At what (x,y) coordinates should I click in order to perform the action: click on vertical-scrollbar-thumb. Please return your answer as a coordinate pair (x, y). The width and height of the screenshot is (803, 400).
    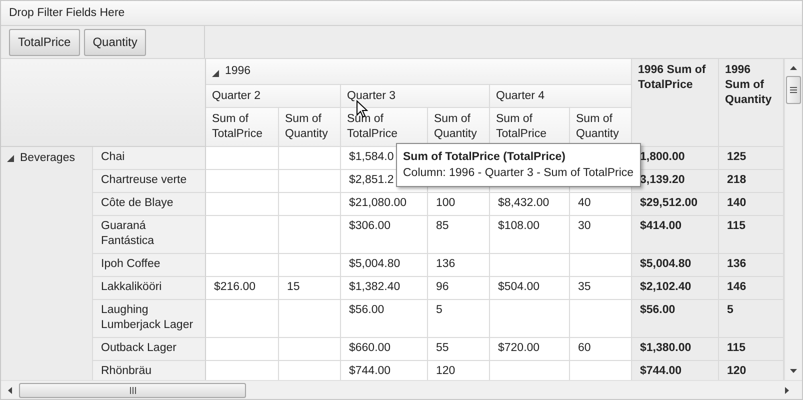
    Looking at the image, I should click on (793, 90).